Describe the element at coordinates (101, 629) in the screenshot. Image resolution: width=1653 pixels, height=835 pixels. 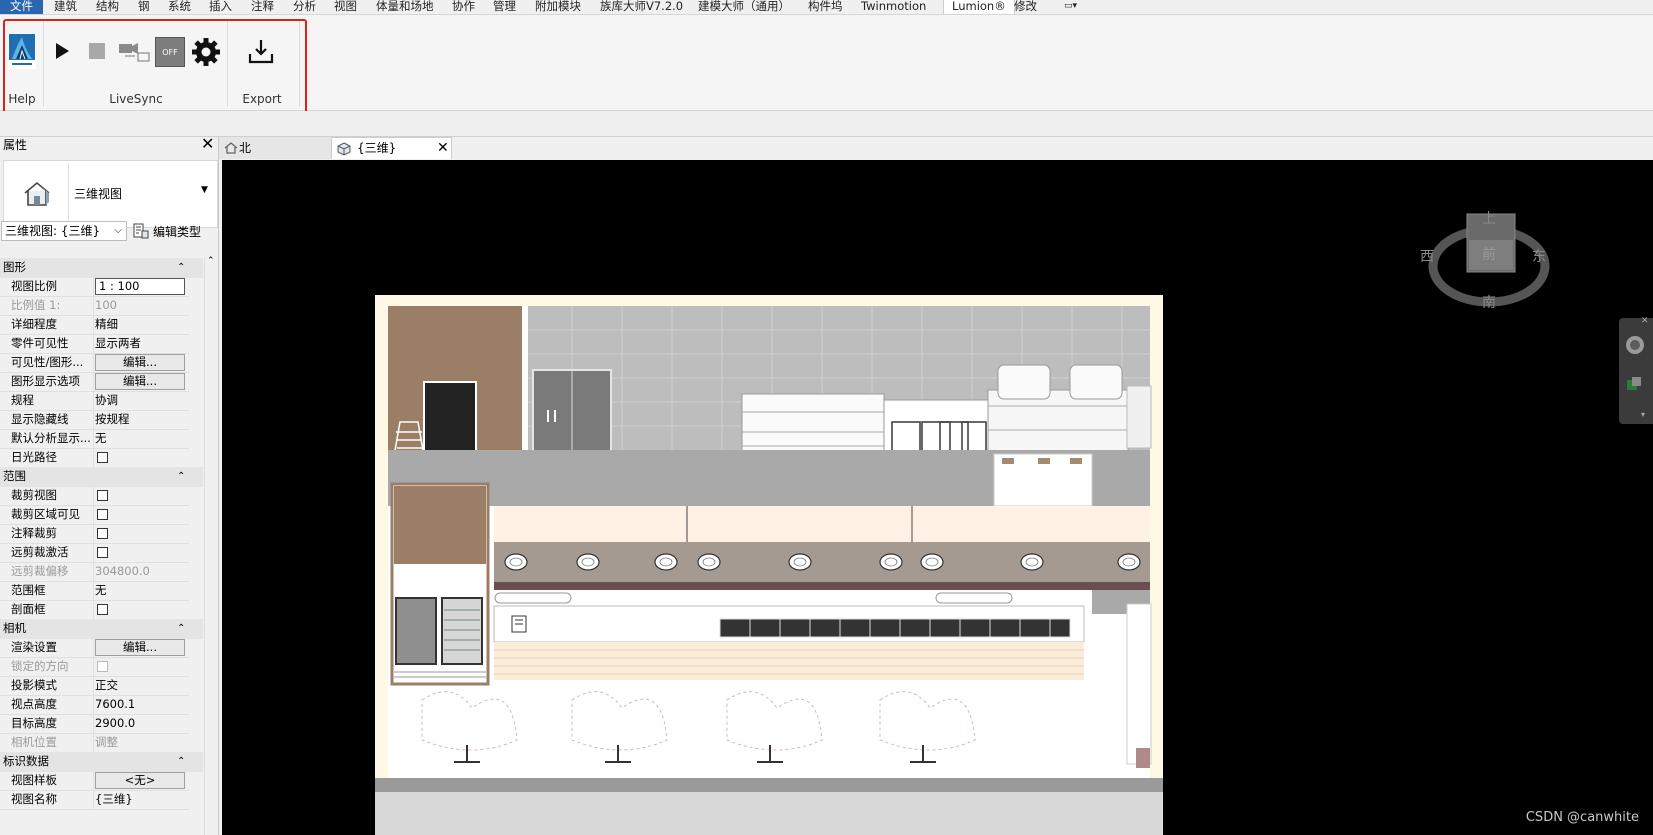
I see `property-group-header: 相机 ⌃` at that location.